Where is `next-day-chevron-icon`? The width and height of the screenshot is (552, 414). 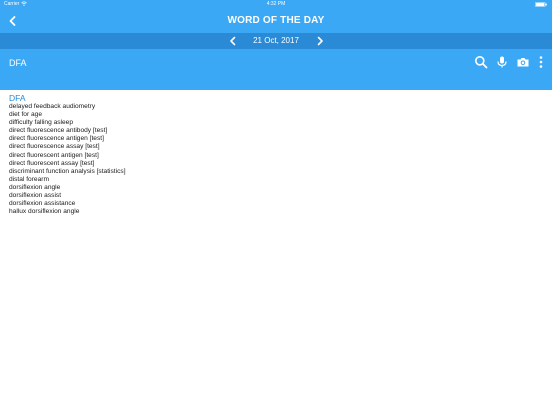 next-day-chevron-icon is located at coordinates (320, 41).